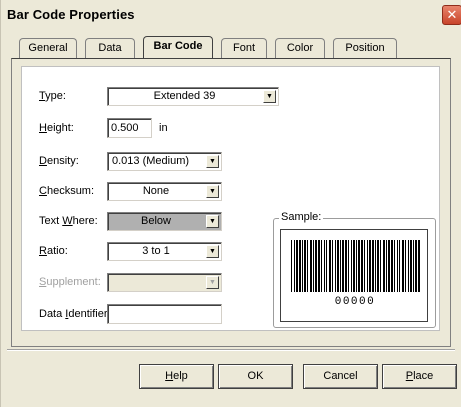 Image resolution: width=461 pixels, height=407 pixels. I want to click on title-bar: Bar Code Properties ✕, so click(231, 14).